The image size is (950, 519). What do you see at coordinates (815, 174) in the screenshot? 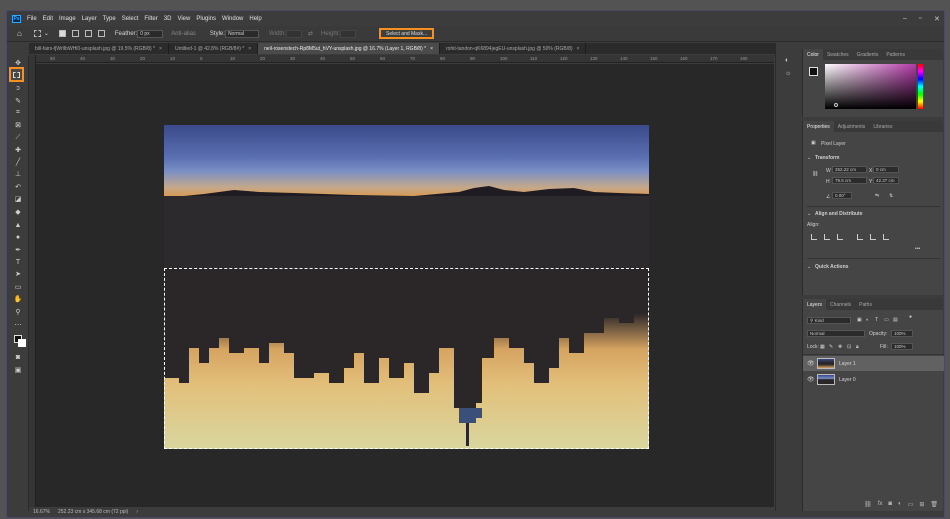
I see `link-icon: ⛓` at bounding box center [815, 174].